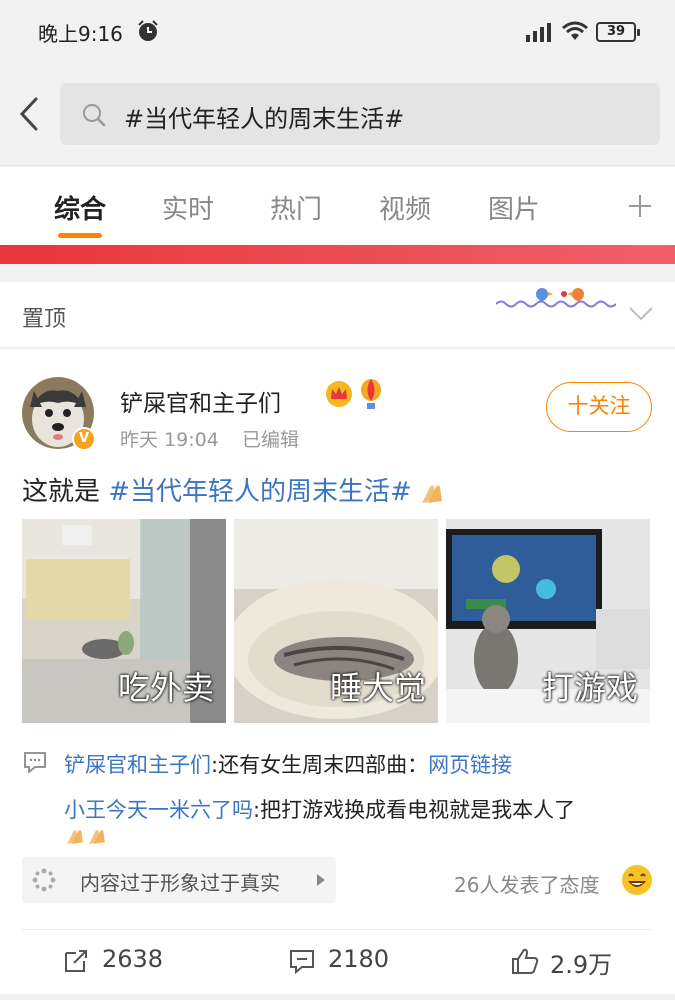  What do you see at coordinates (137, 765) in the screenshot?
I see `comment-user: 铲屎官和主子们` at bounding box center [137, 765].